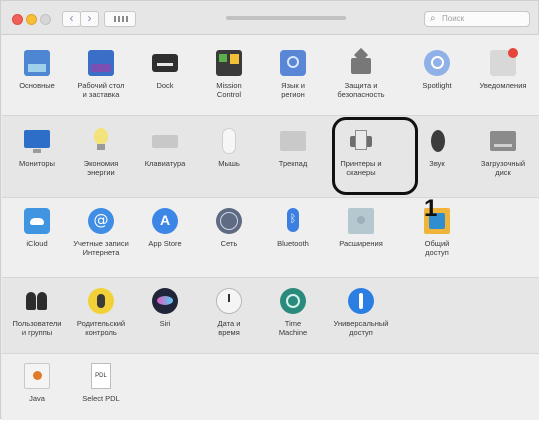 Image resolution: width=539 pixels, height=425 pixels. What do you see at coordinates (503, 168) in the screenshot?
I see `pref-pane-label: Загрузочный диск` at bounding box center [503, 168].